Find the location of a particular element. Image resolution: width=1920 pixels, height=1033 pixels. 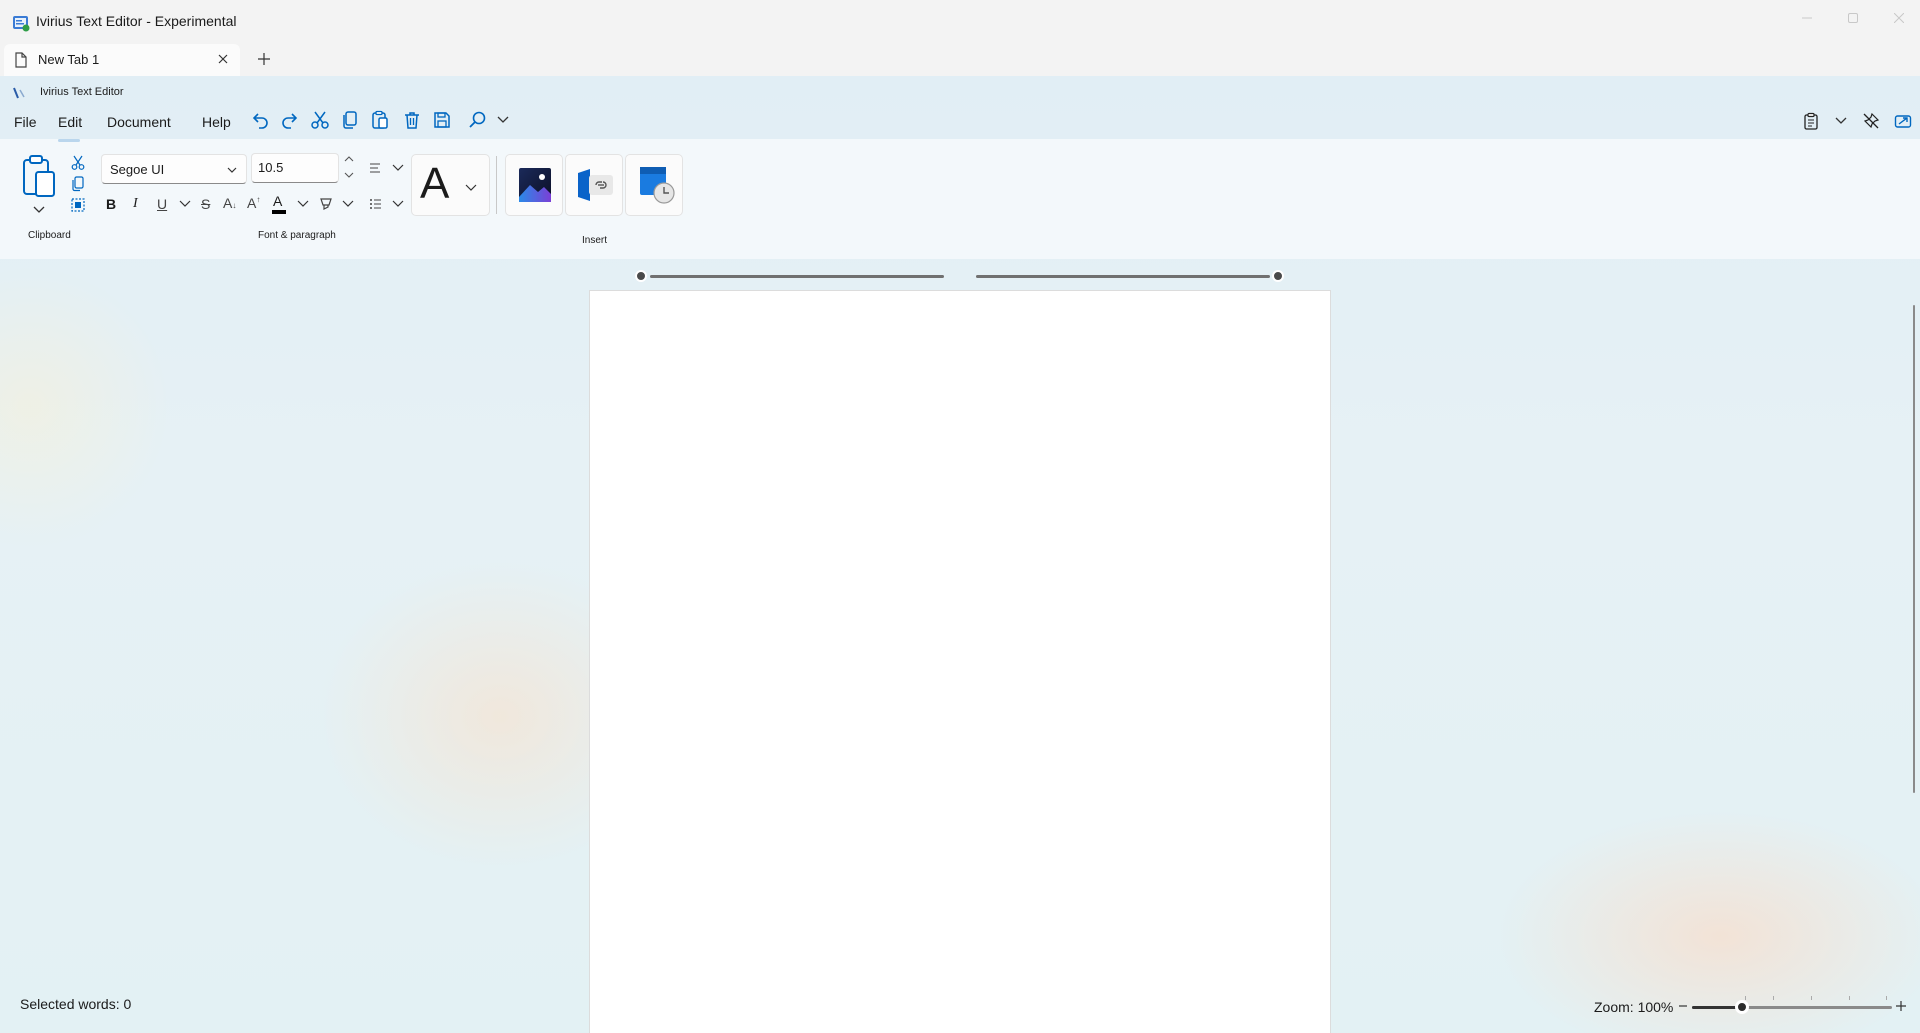

plus-icon is located at coordinates (264, 59).